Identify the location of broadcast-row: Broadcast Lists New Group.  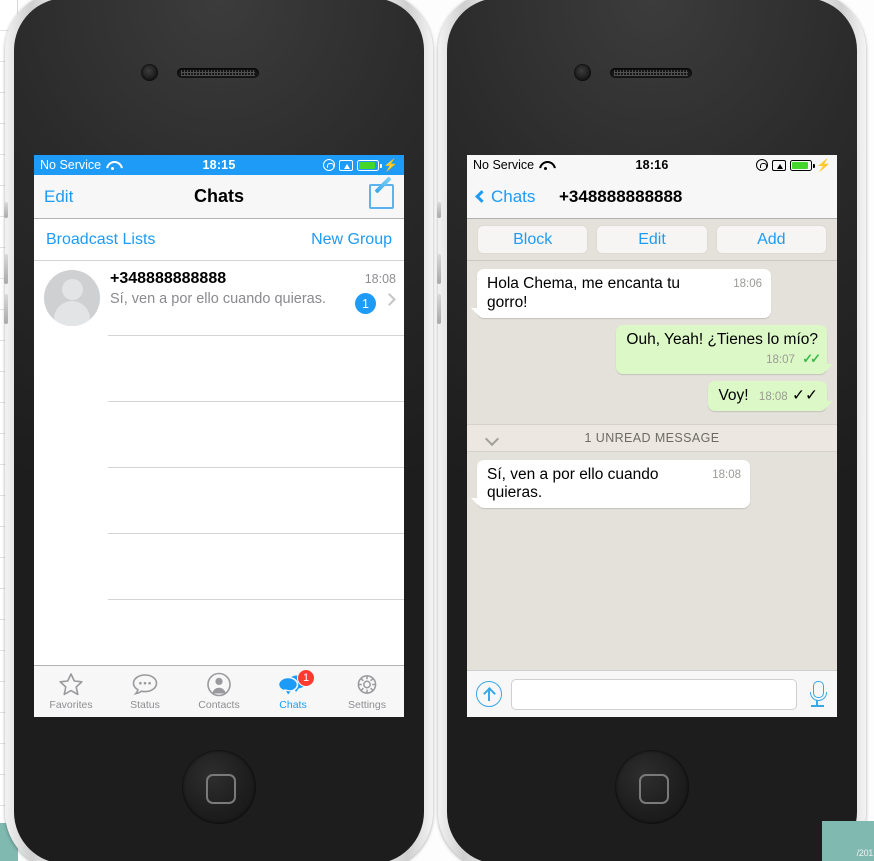
(219, 240).